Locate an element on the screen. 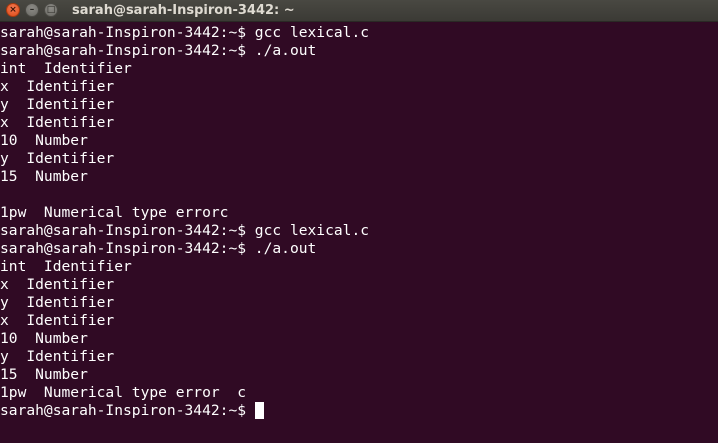  title-bar: × – □ sarah@sarah-Inspiron-3442: ~ is located at coordinates (359, 11).